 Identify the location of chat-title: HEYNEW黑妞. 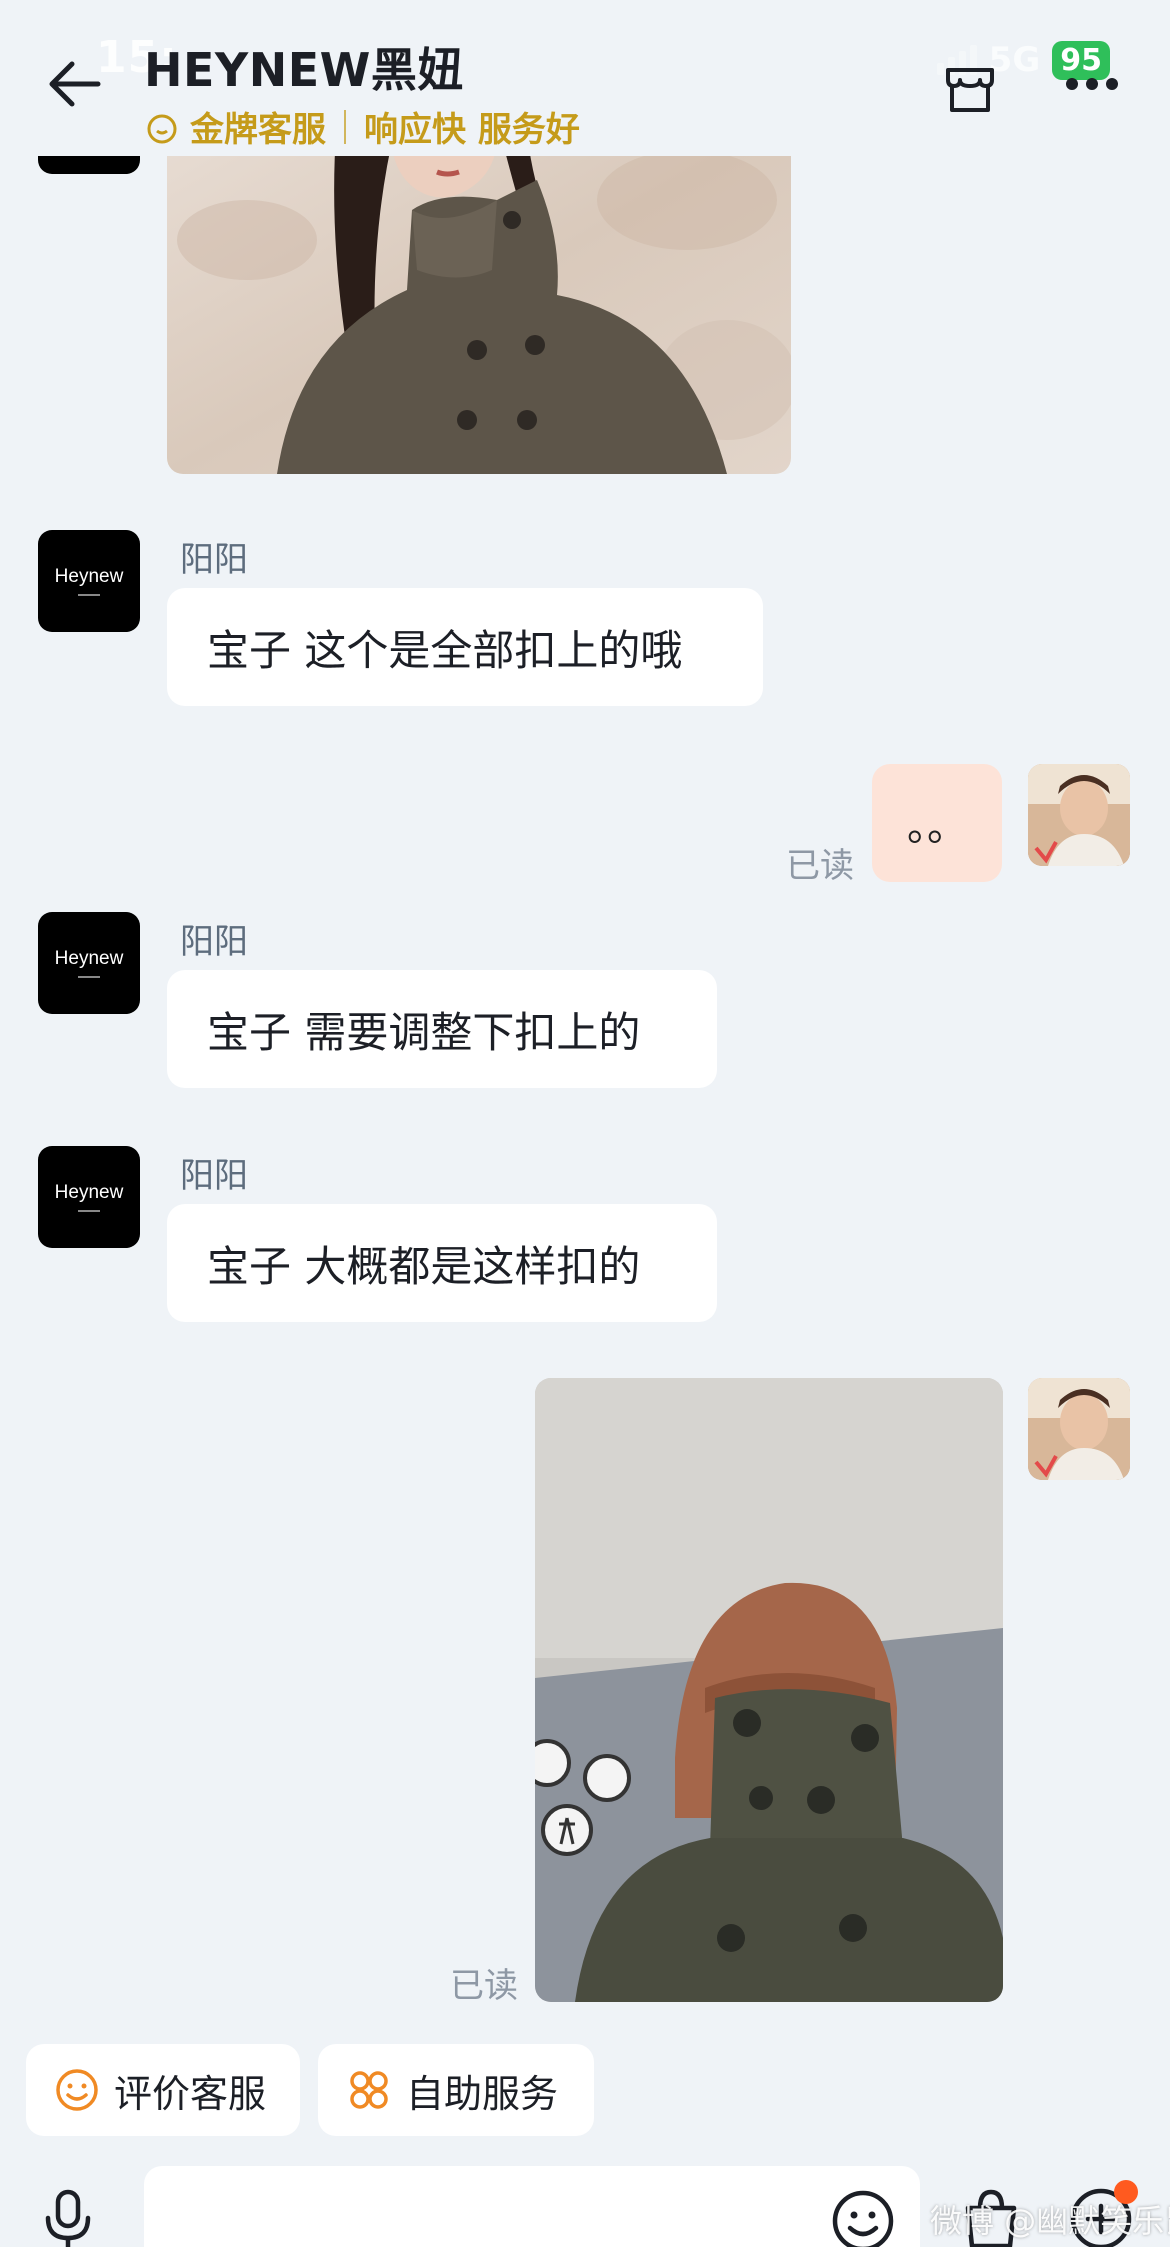
(304, 70).